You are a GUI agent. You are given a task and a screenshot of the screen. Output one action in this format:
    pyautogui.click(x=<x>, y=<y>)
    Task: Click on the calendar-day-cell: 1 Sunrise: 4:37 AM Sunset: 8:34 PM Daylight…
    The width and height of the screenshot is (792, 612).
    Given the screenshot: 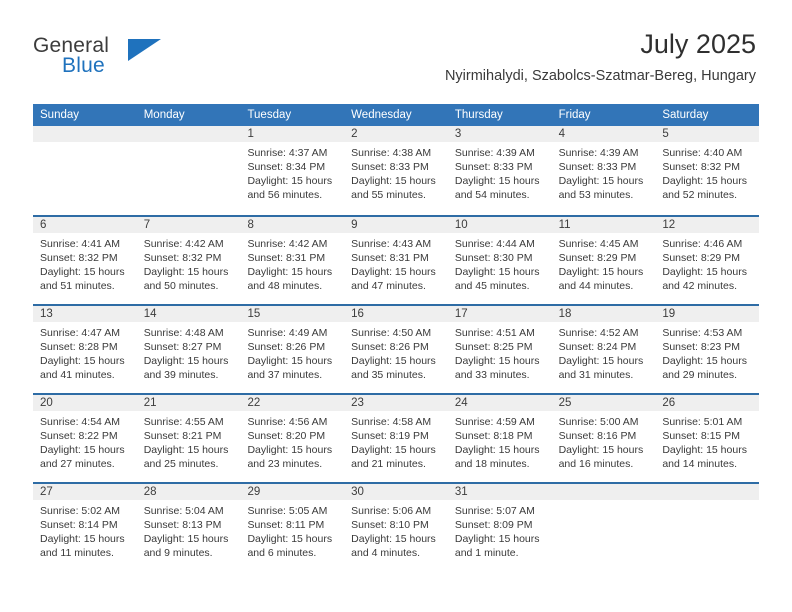 What is the action you would take?
    pyautogui.click(x=292, y=170)
    